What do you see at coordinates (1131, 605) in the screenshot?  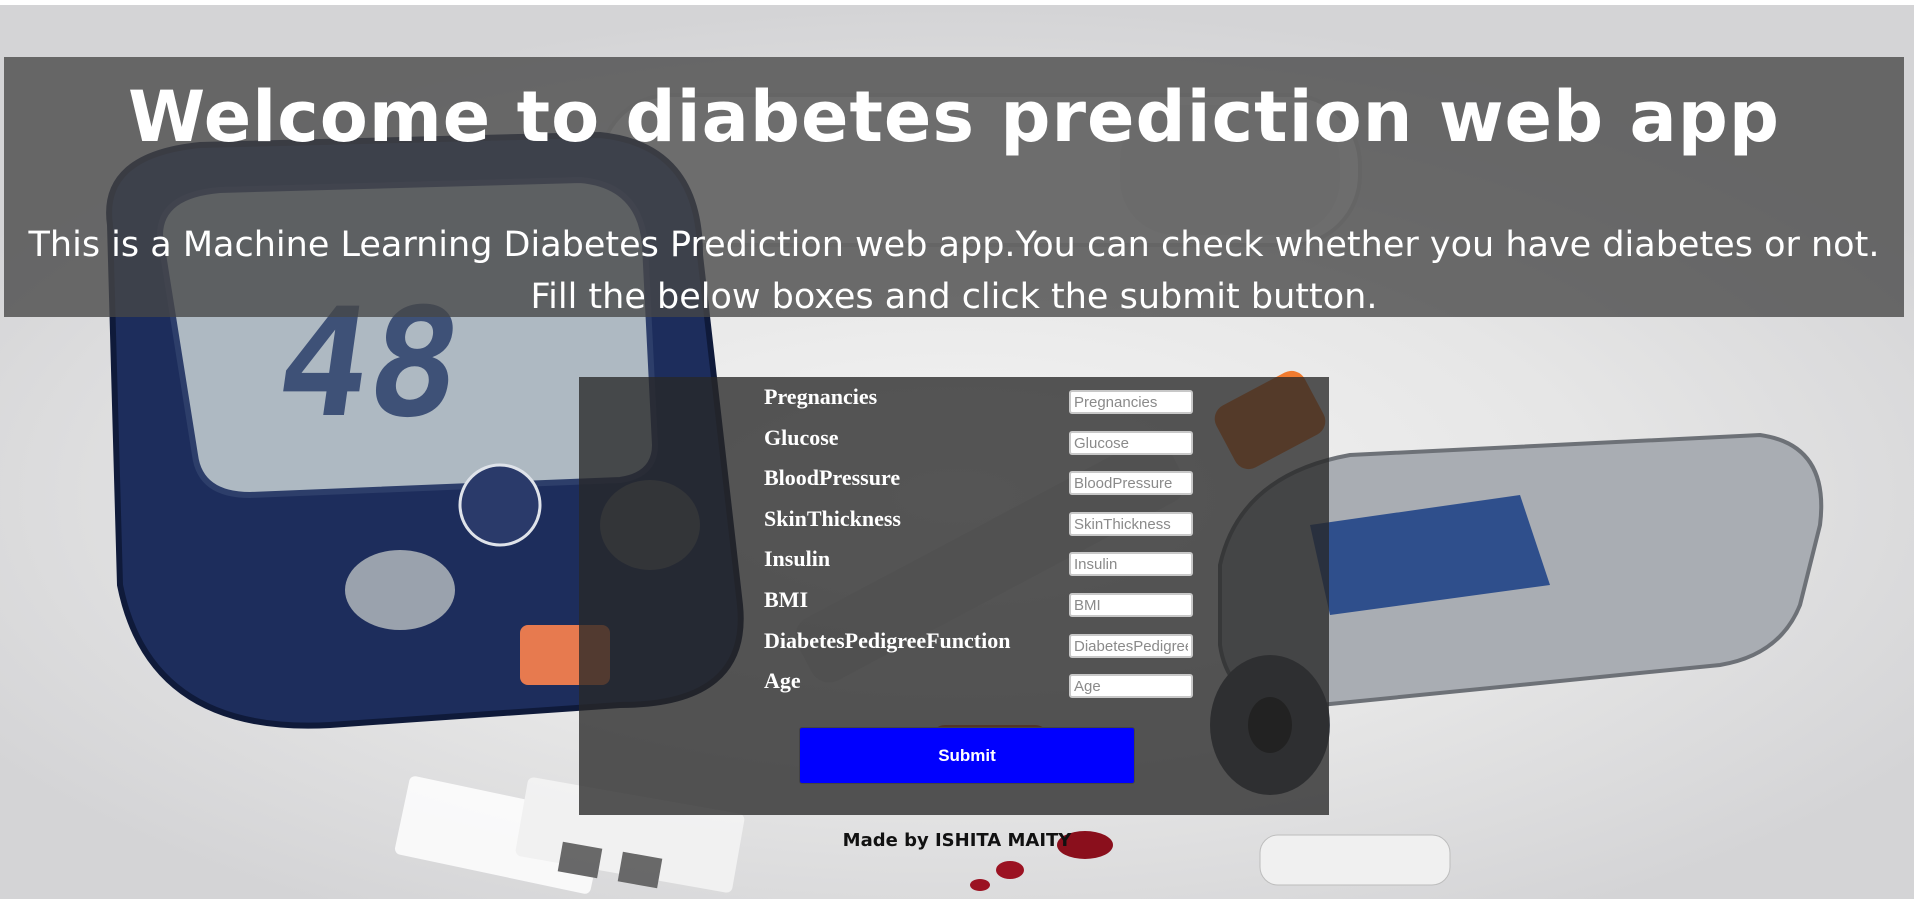 I see `bmi-input` at bounding box center [1131, 605].